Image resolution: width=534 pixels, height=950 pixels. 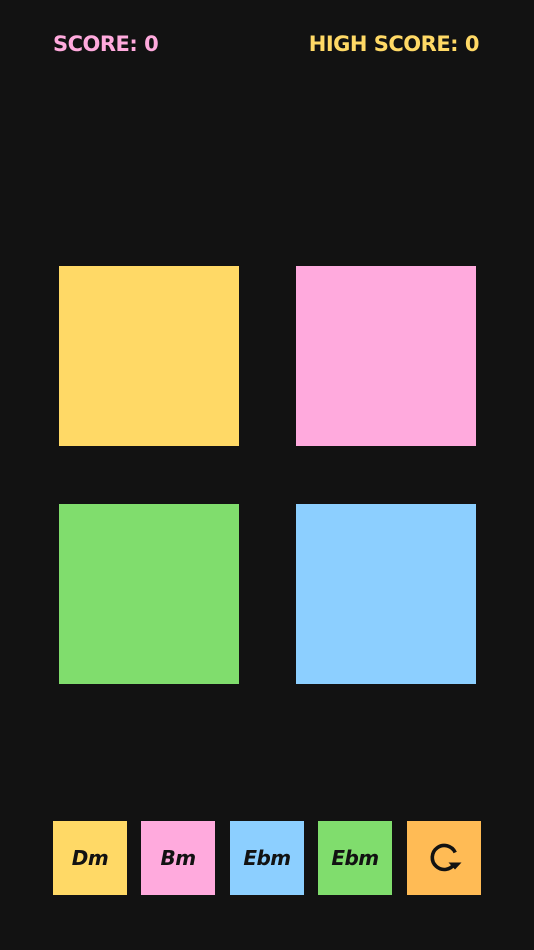 I want to click on chord-bar: Dm Bm Ebm Ebm, so click(x=267, y=858).